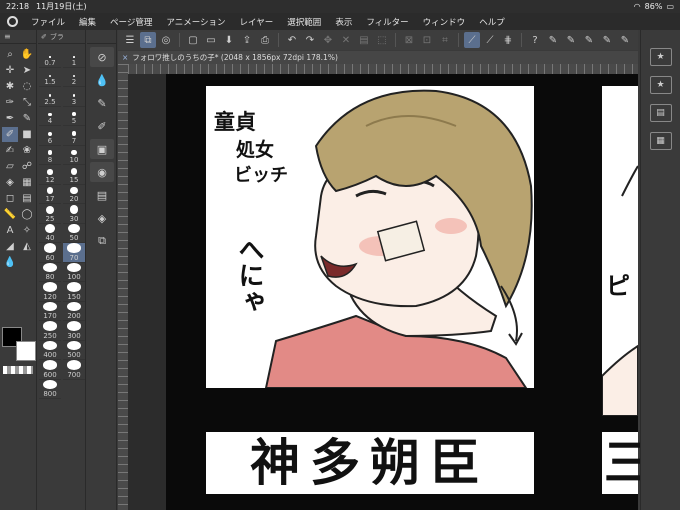 The image size is (680, 510). I want to click on transform-icon: ✥, so click(328, 40).